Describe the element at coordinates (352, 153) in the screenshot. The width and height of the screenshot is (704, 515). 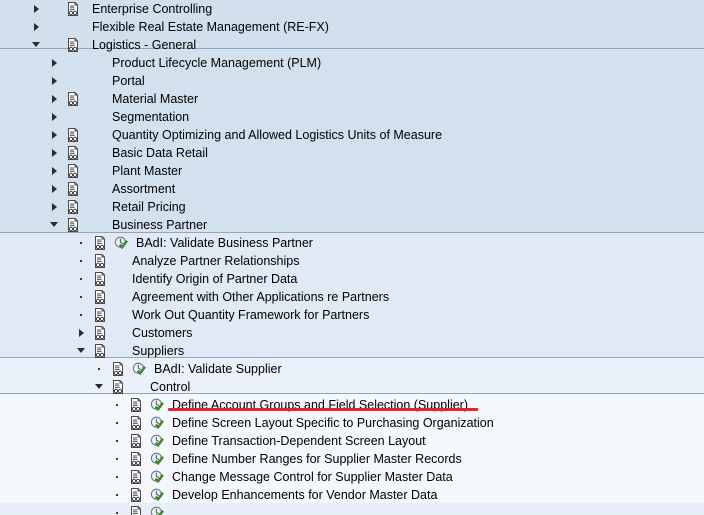
I see `tree-row: Basic Data Retail` at that location.